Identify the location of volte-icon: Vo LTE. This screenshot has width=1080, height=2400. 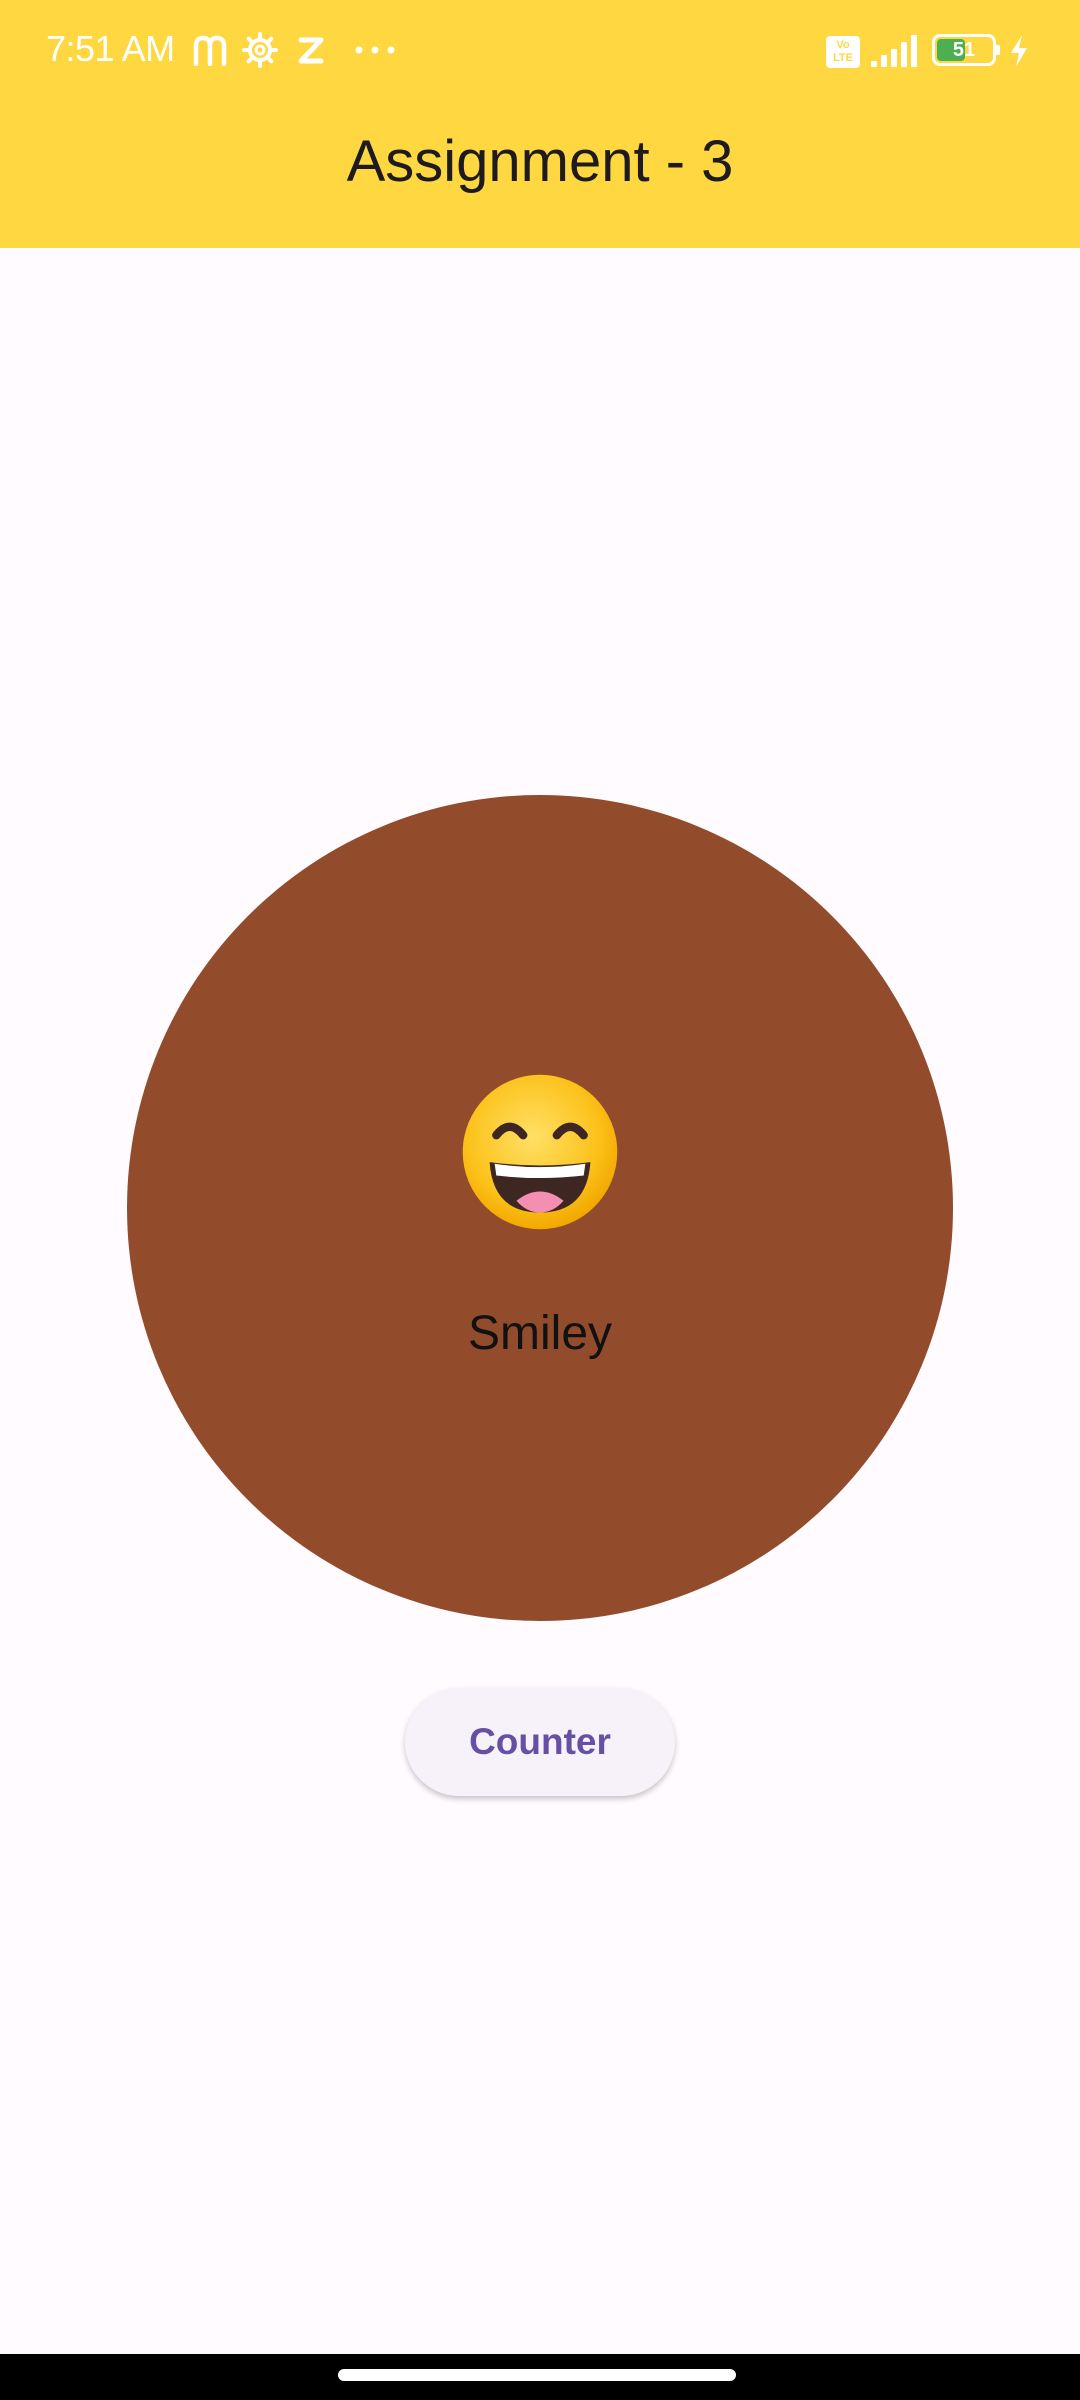
(843, 52).